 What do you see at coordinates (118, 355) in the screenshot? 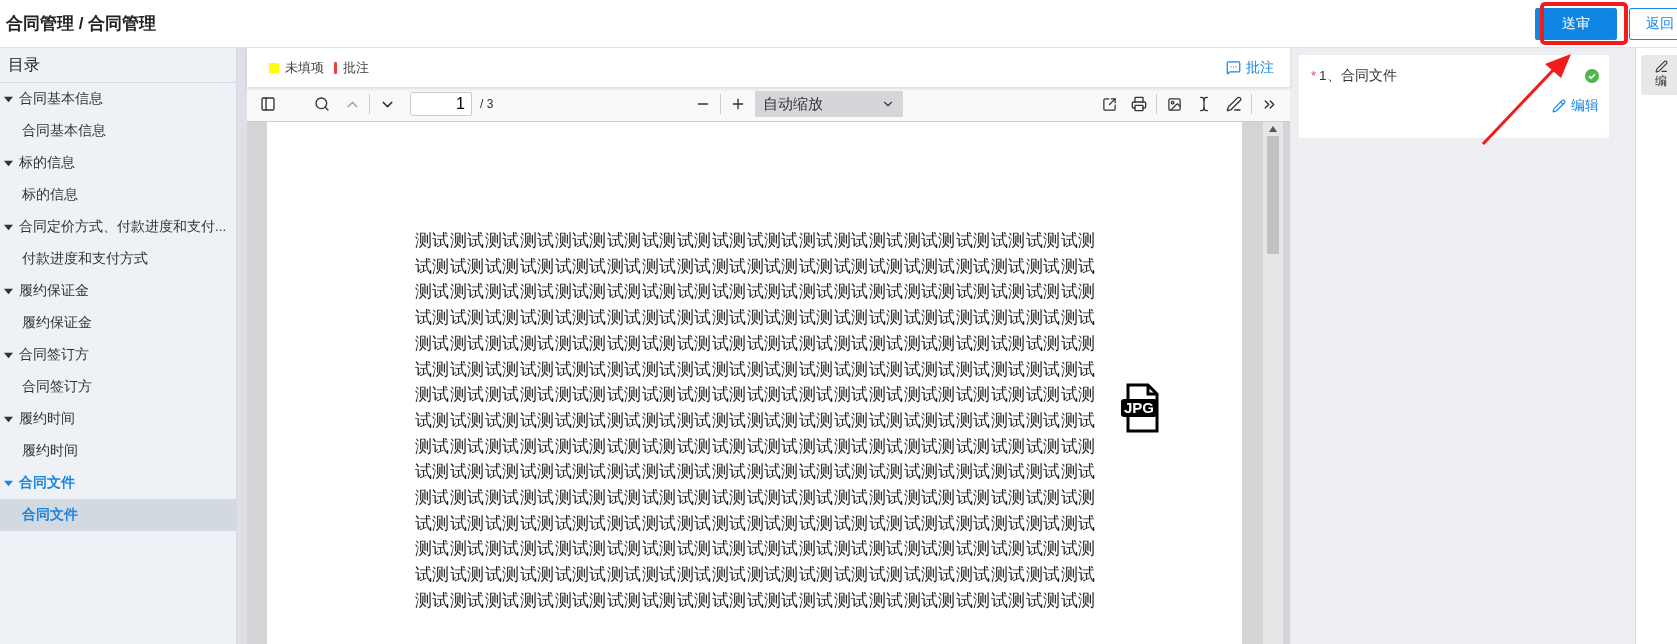
I see `tree-group-item: 合同签订方` at bounding box center [118, 355].